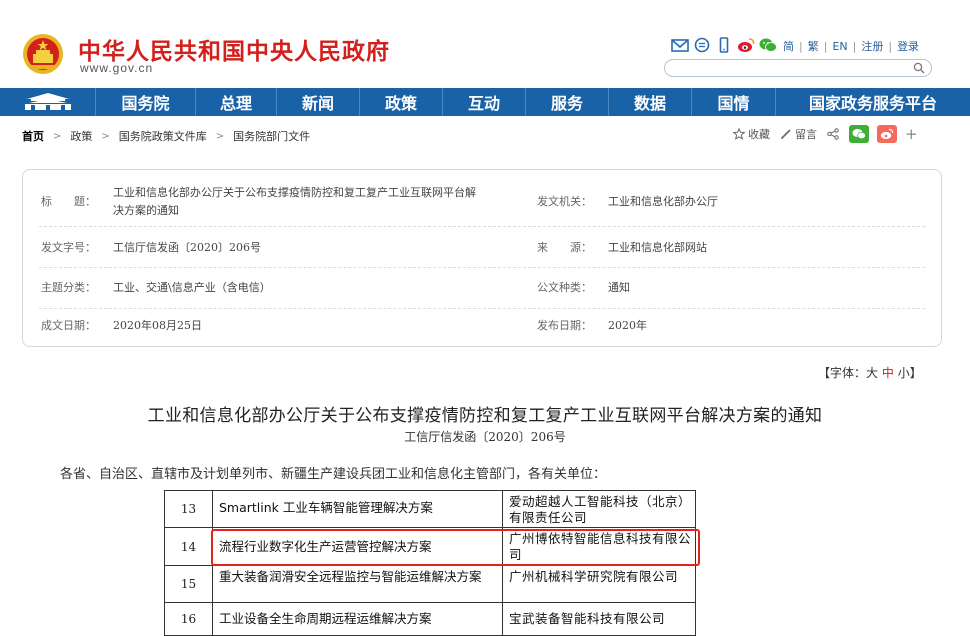 This screenshot has width=970, height=636. What do you see at coordinates (851, 46) in the screenshot?
I see `language-links: 简 | 繁 | EN | 注册 | 登录` at bounding box center [851, 46].